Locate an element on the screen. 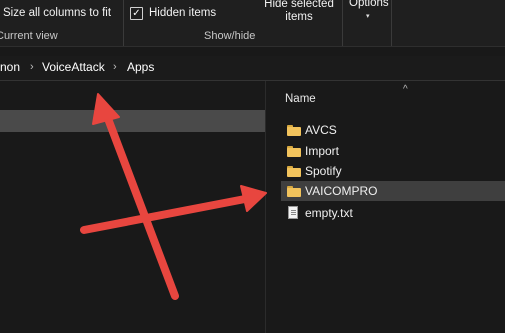 The image size is (505, 333). current-view-group-label: Current view is located at coordinates (29, 36).